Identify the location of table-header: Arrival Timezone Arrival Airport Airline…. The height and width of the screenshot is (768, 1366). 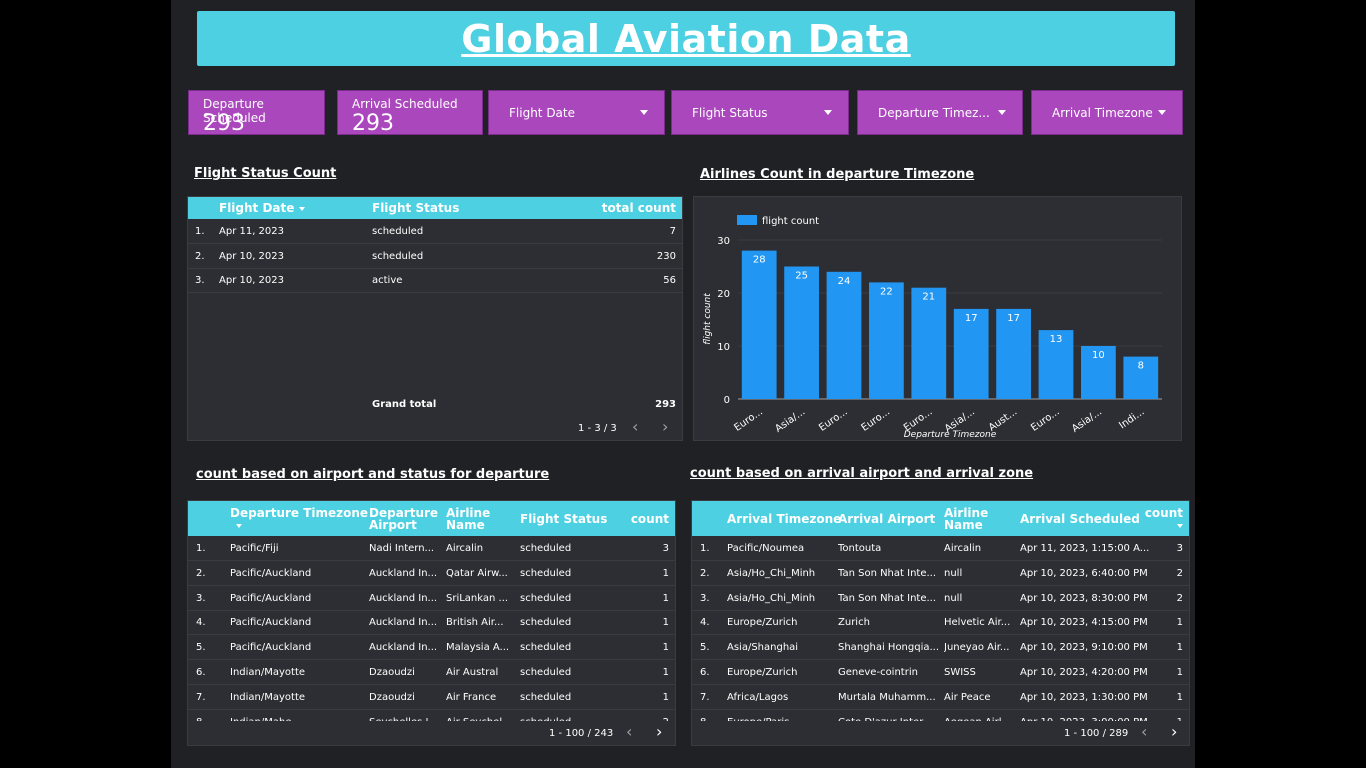
(940, 518).